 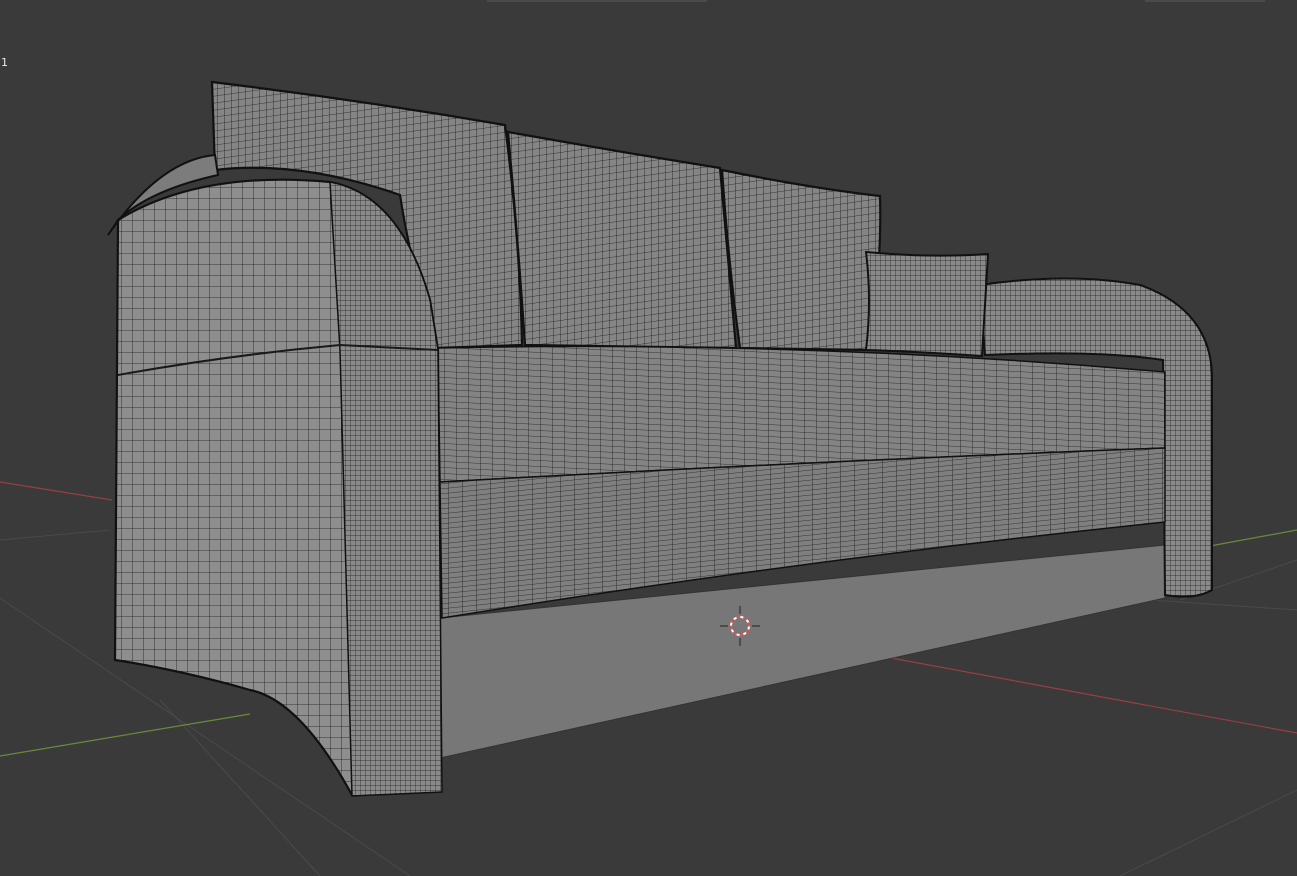 What do you see at coordinates (4, 62) in the screenshot?
I see `viewport-overlay-label: 1` at bounding box center [4, 62].